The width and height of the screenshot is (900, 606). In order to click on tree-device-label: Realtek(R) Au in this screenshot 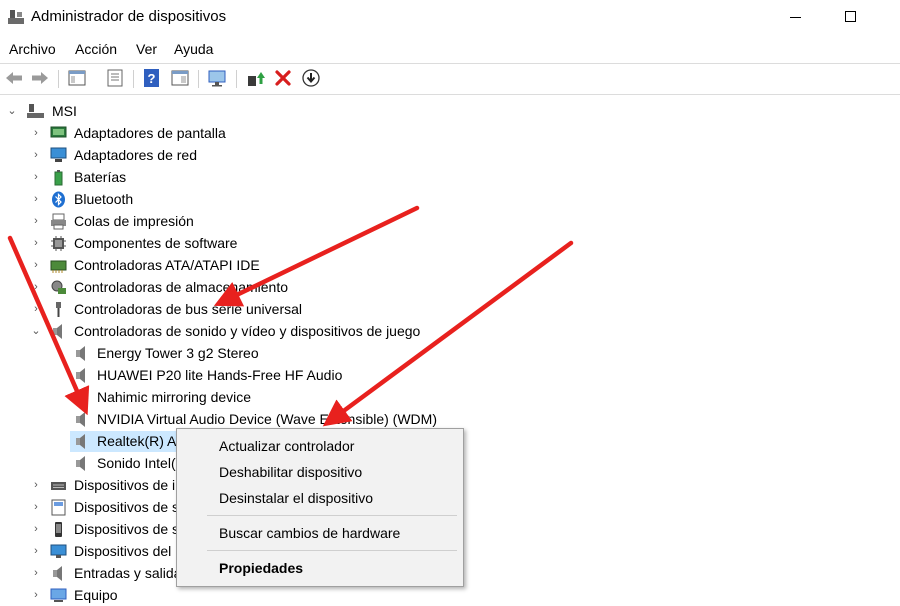, I will do `click(141, 441)`.